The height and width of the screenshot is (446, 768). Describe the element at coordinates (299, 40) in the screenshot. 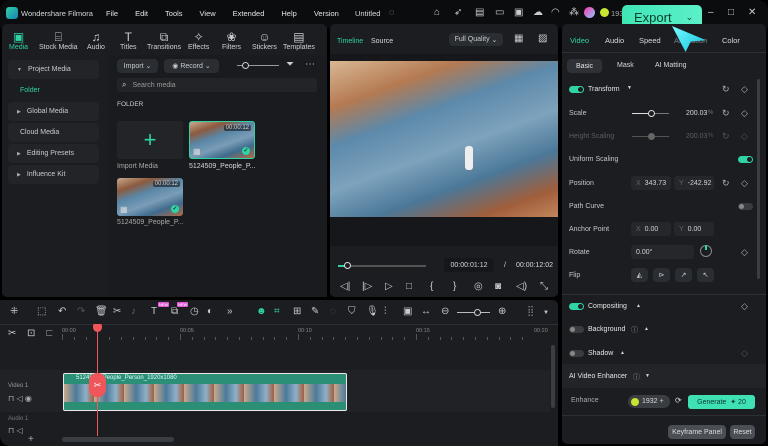

I see `tab-templates: ▤ Templates` at that location.